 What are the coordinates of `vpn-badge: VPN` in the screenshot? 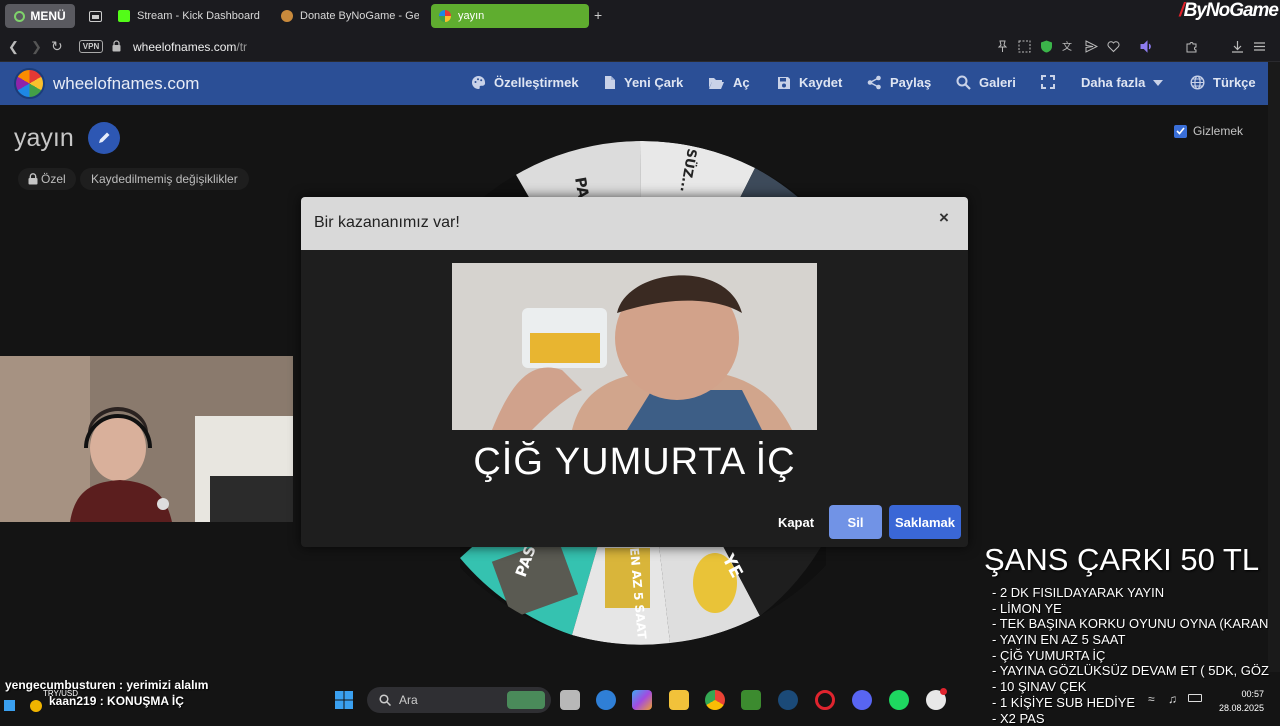 It's located at (91, 46).